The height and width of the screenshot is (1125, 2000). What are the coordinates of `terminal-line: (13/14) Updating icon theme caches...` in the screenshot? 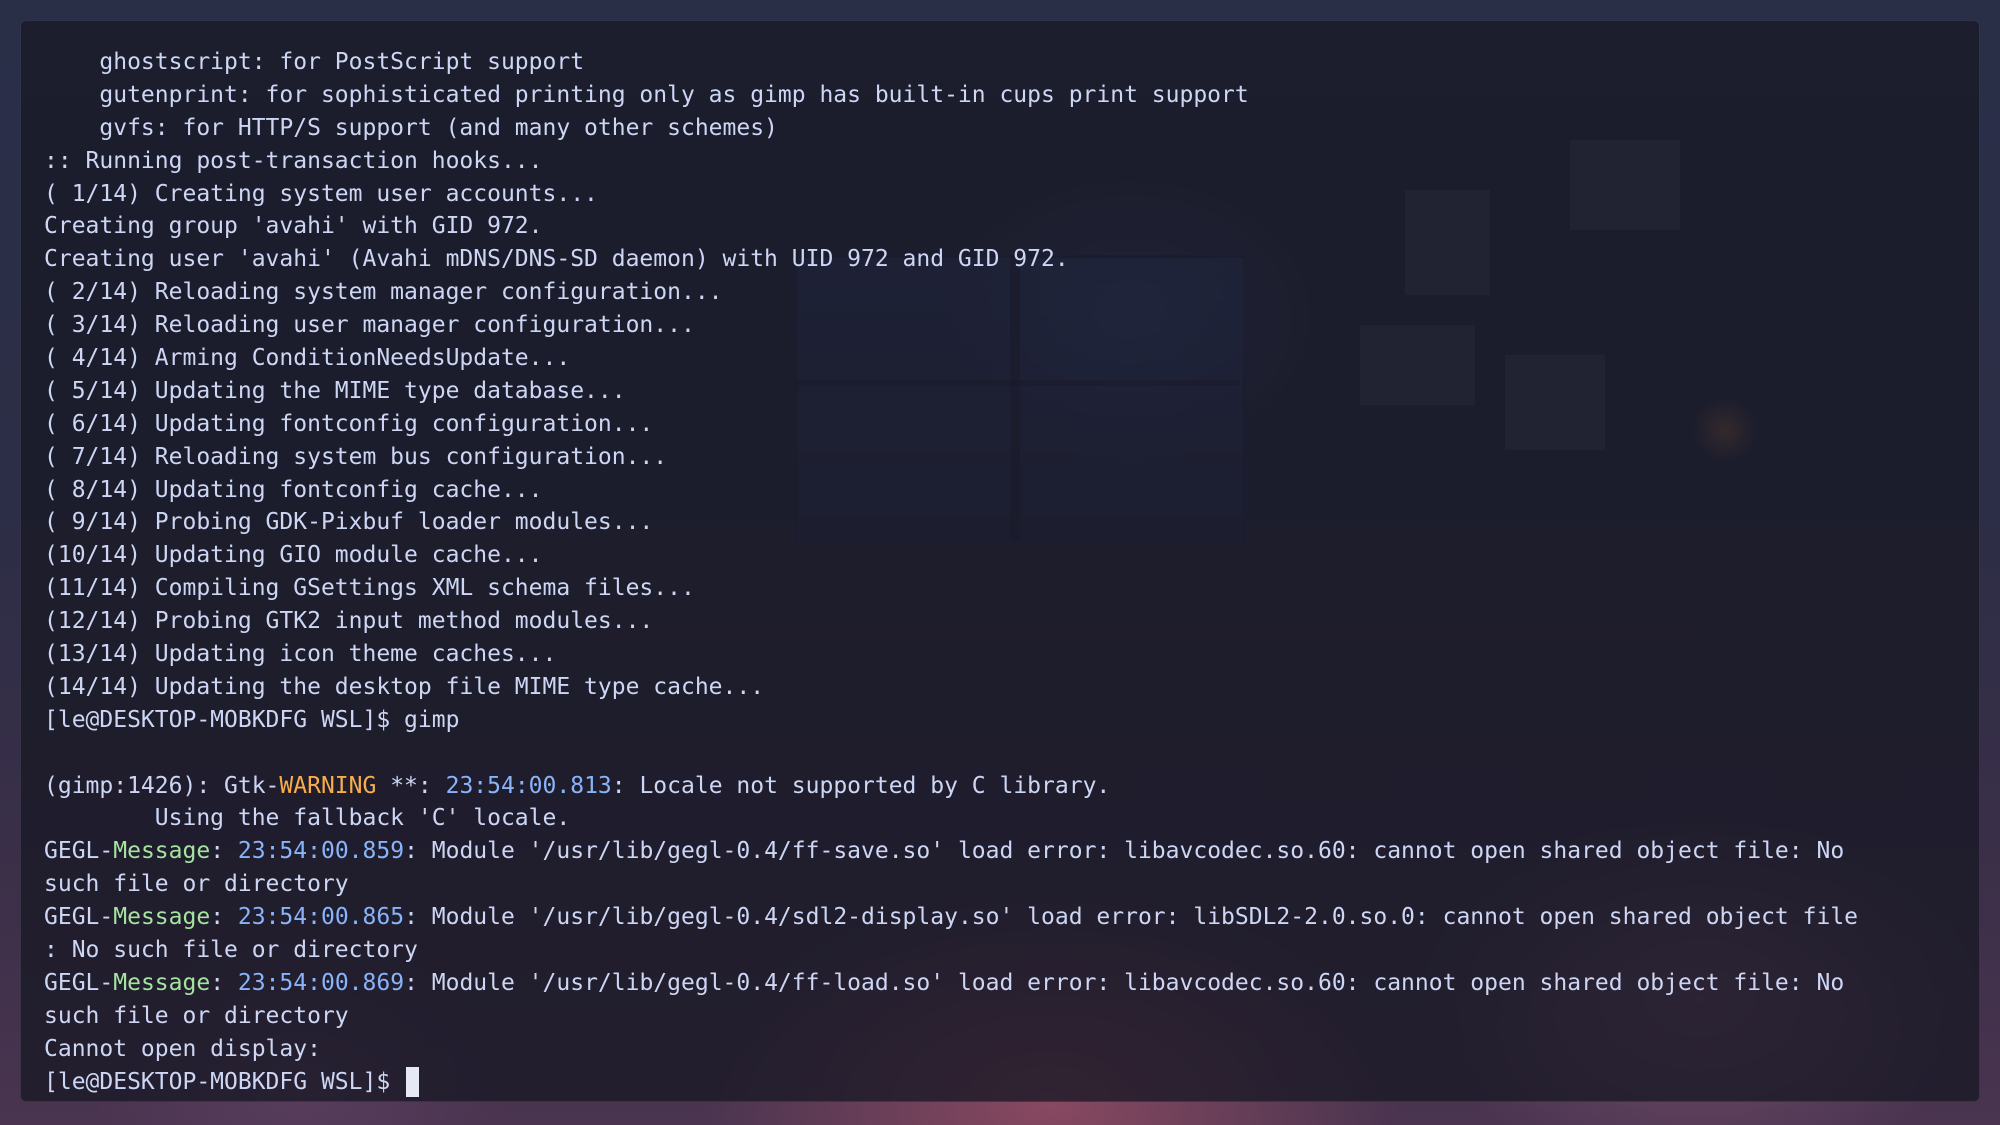 It's located at (300, 654).